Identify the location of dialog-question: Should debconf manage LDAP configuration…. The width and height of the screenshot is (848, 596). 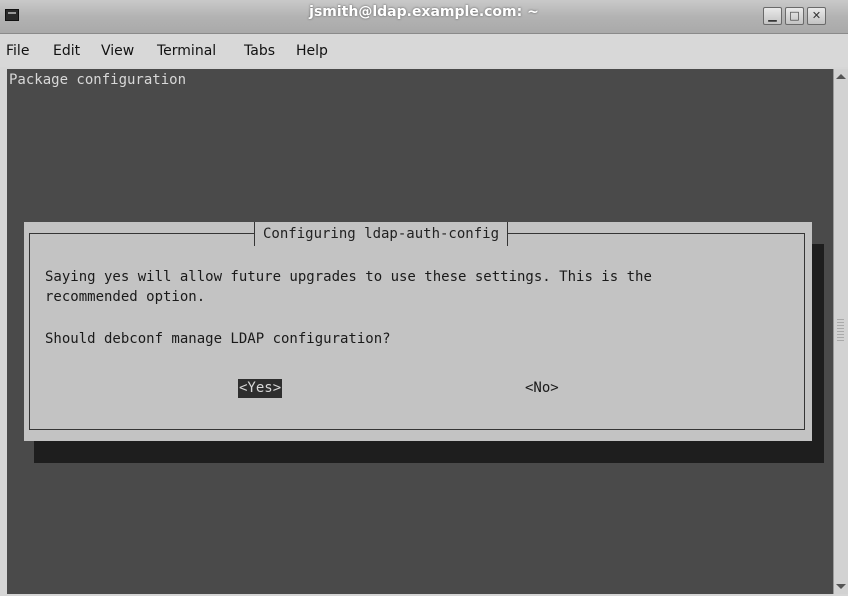
(218, 339).